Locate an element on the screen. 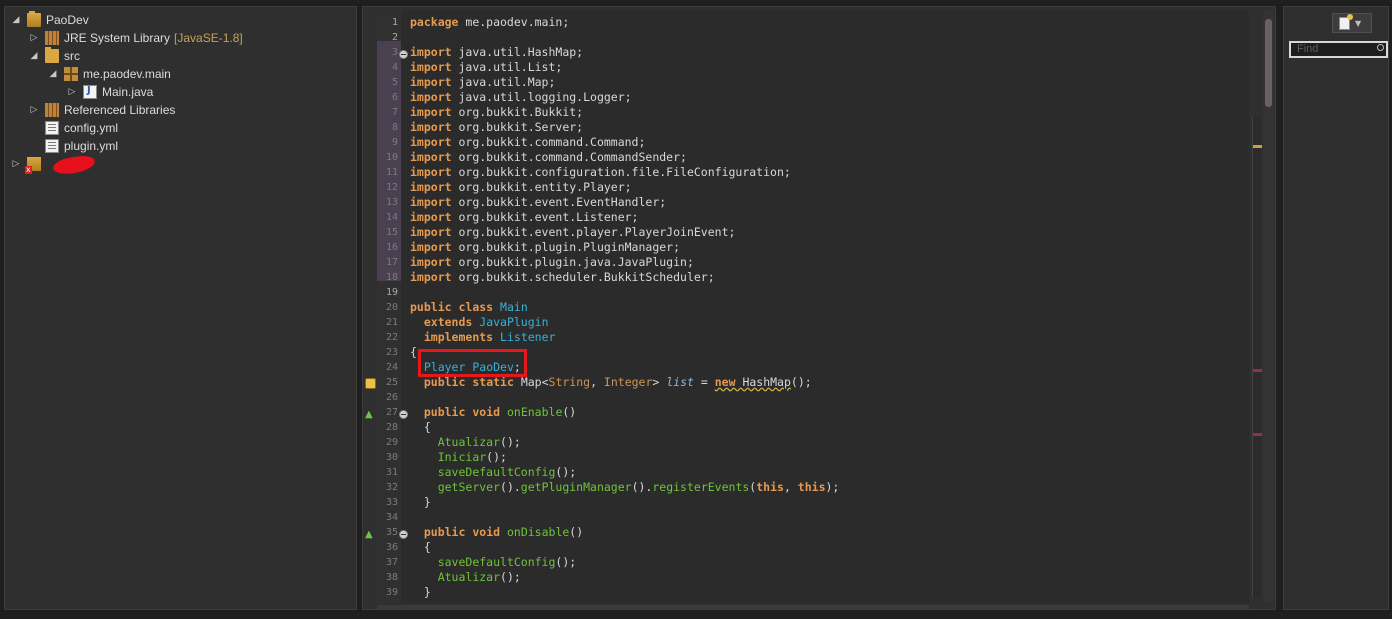 This screenshot has width=1392, height=619. dropdown-arrow-icon: ▼ is located at coordinates (1358, 23).